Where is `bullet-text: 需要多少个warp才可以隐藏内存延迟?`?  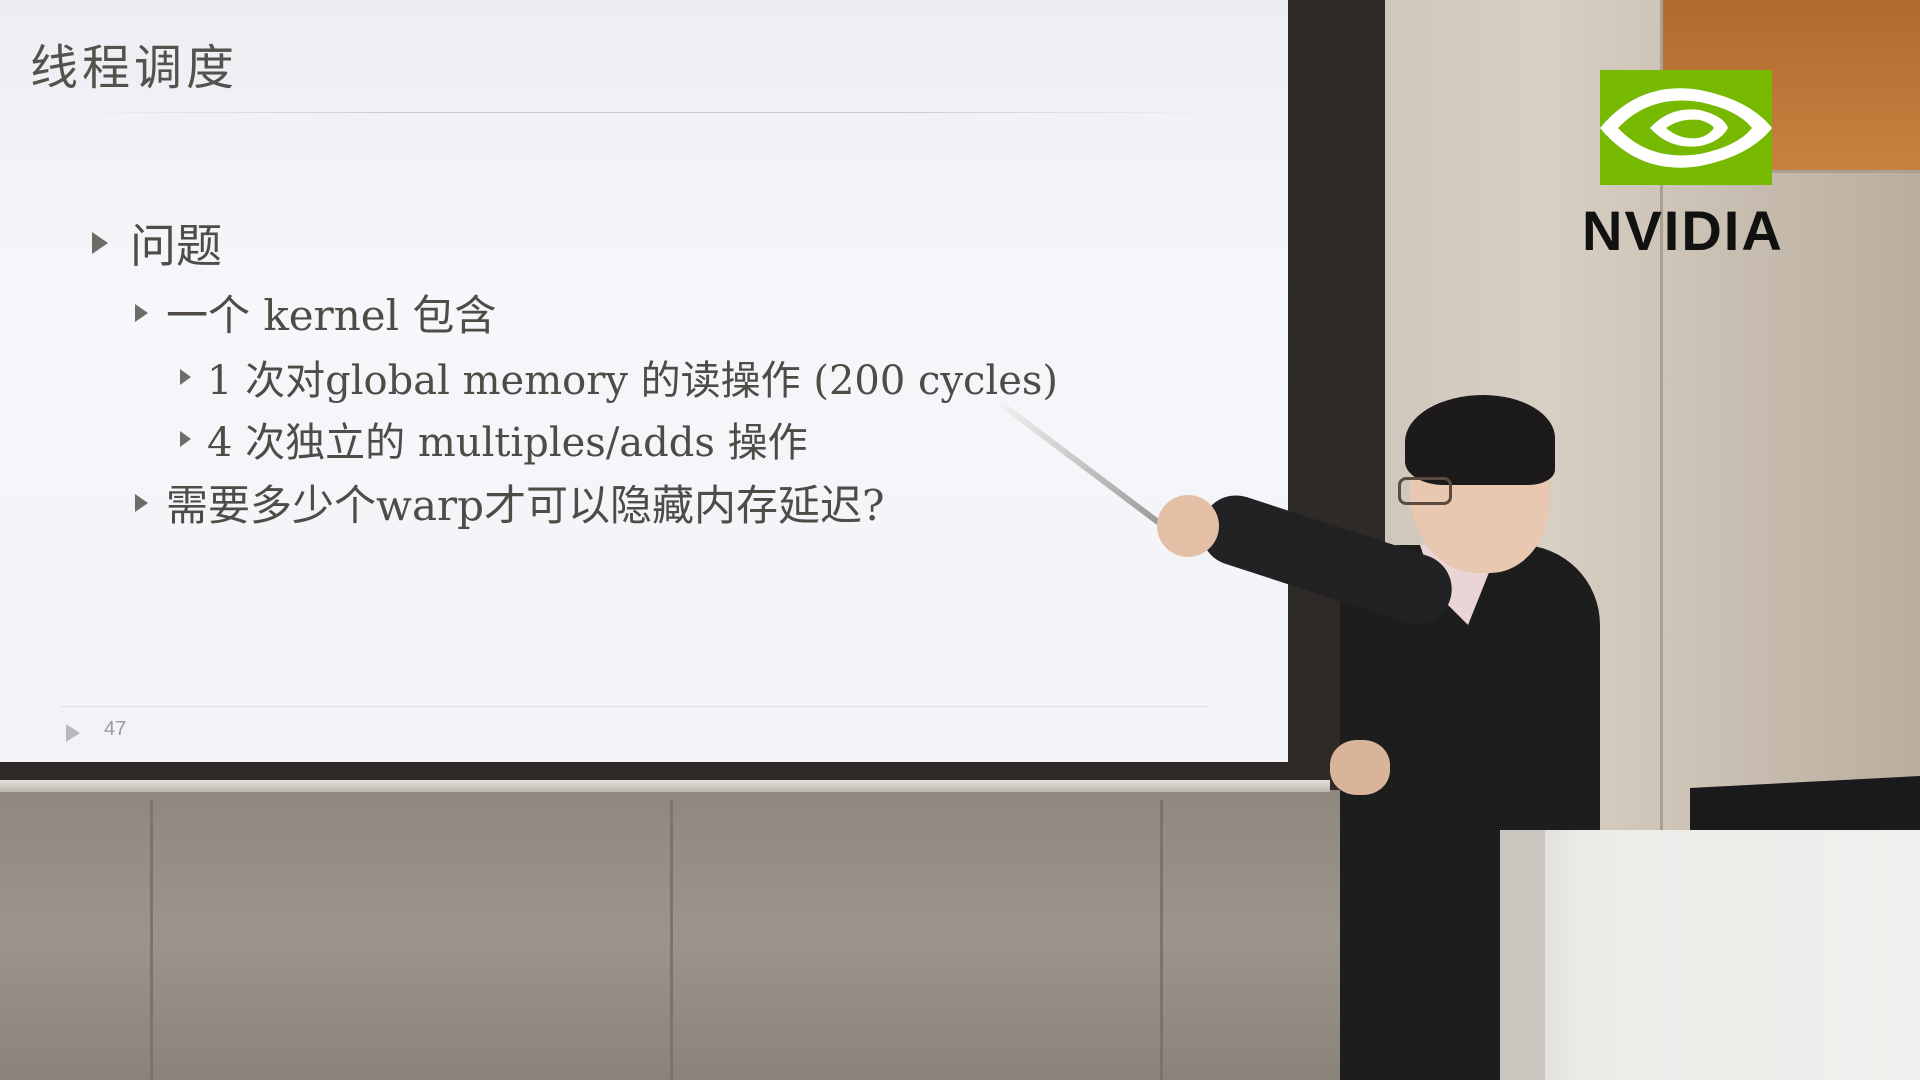 bullet-text: 需要多少个warp才可以隐藏内存延迟? is located at coordinates (525, 505).